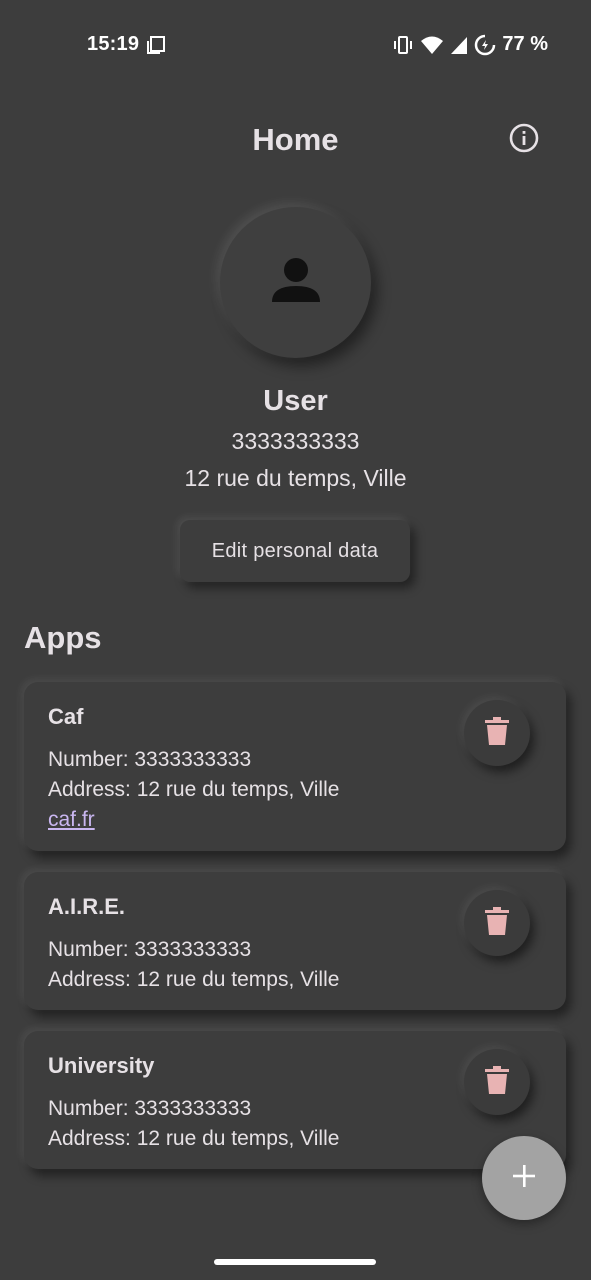 This screenshot has width=591, height=1280. I want to click on info-icon, so click(524, 140).